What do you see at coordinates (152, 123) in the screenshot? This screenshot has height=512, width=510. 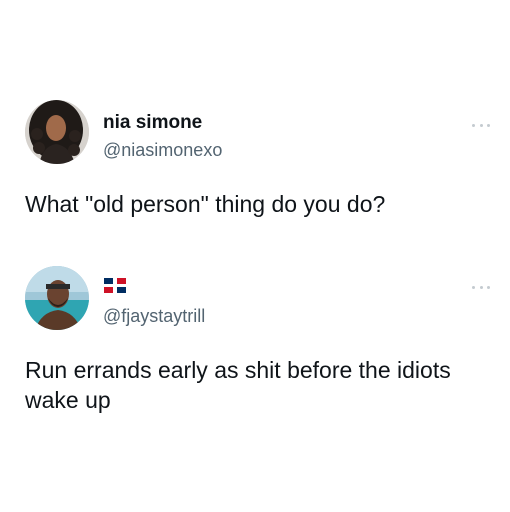 I see `display-name: nia simone` at bounding box center [152, 123].